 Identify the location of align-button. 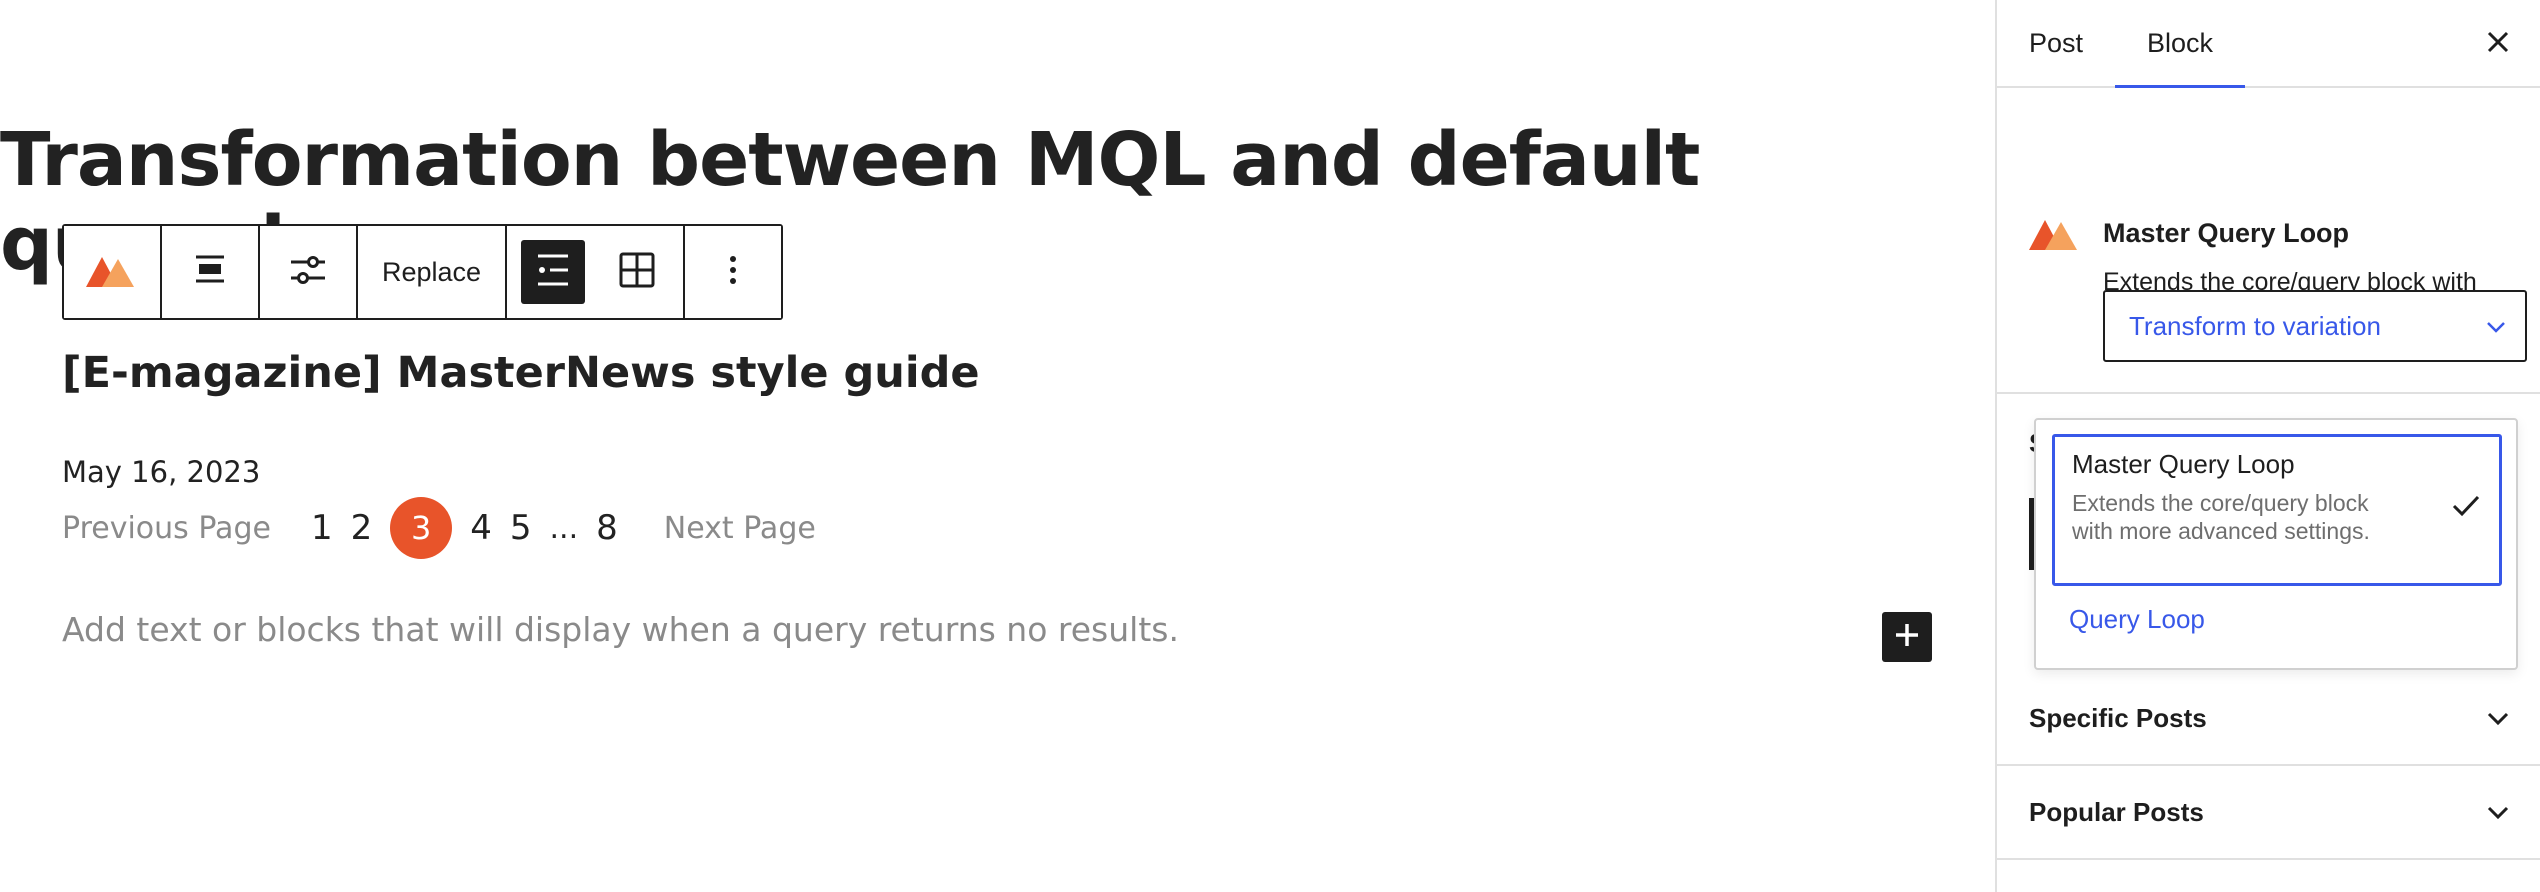
(211, 272).